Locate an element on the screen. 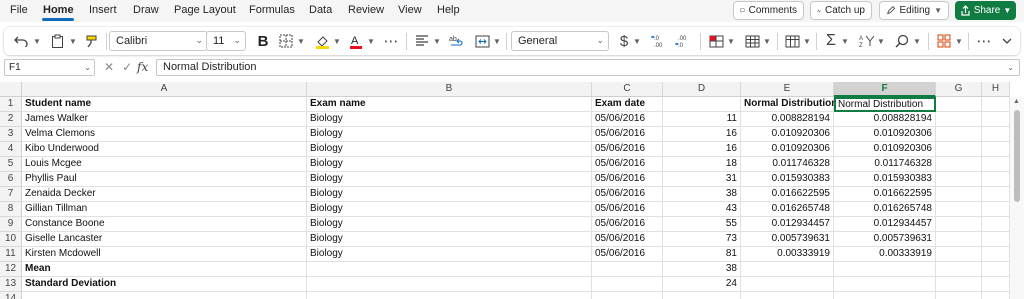 The image size is (1024, 299). decrease-decimal-icon: .00.0 is located at coordinates (683, 41).